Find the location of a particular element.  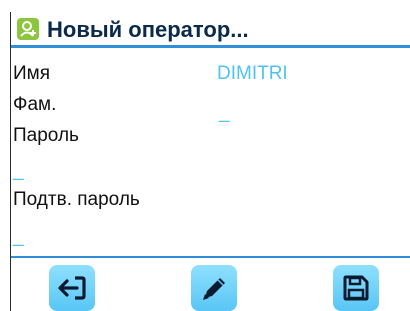

save-icon is located at coordinates (356, 288).